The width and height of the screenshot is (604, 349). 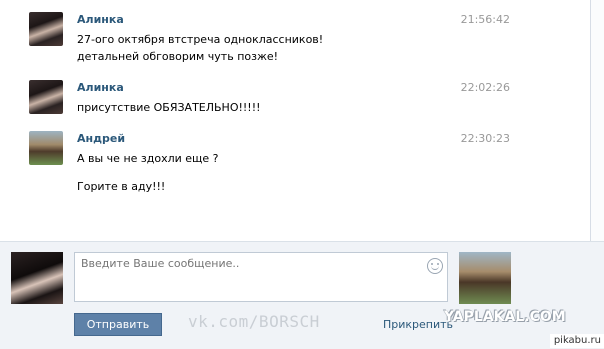 I want to click on vk-watermark: vk.com/BORSCH, so click(x=254, y=321).